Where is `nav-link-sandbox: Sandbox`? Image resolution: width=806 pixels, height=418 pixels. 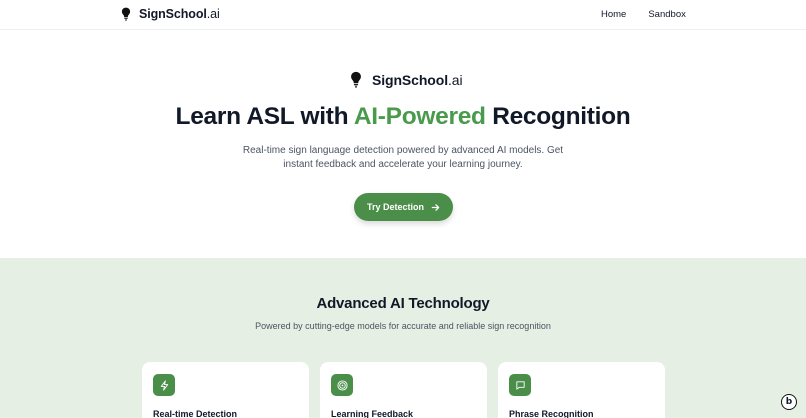
nav-link-sandbox: Sandbox is located at coordinates (667, 14).